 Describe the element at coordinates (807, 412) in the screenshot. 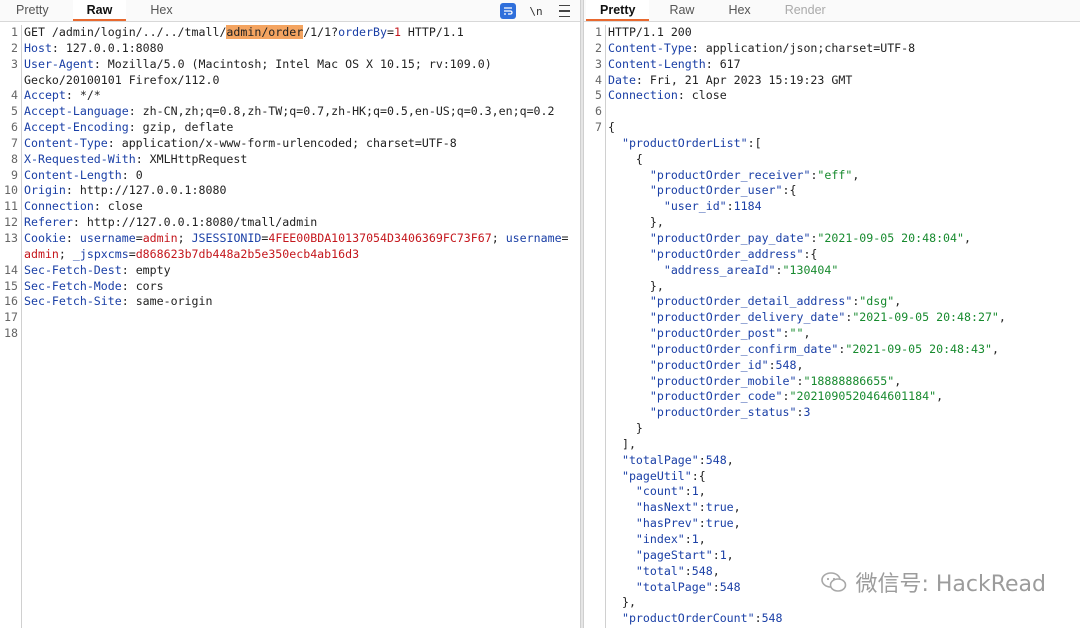

I see `text-token: 3` at that location.